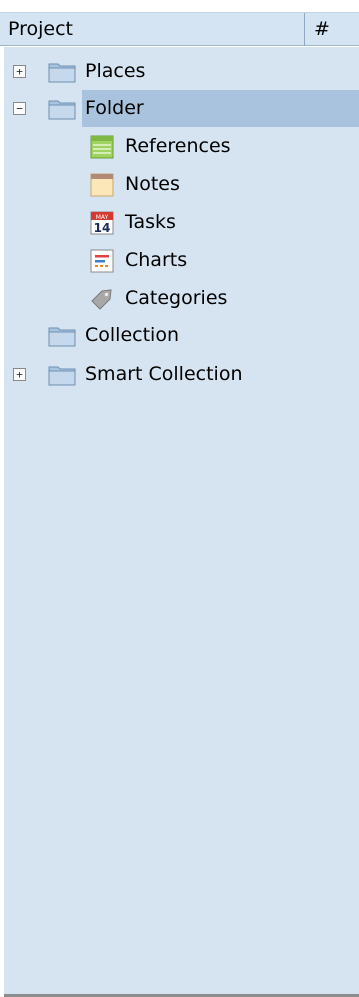  Describe the element at coordinates (176, 298) in the screenshot. I see `tree-item-label: Categories` at that location.